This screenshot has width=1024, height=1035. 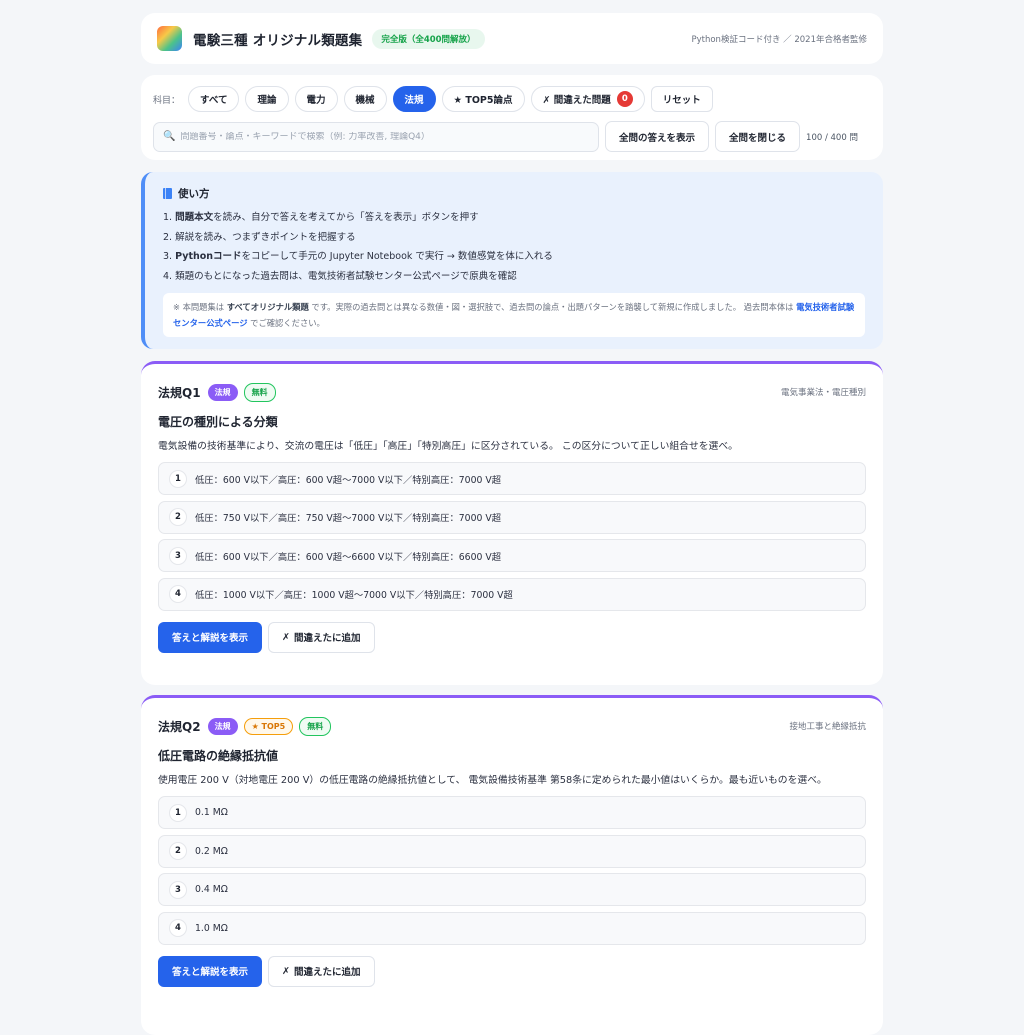 What do you see at coordinates (512, 812) in the screenshot?
I see `choice-option: 1 0.1 MΩ` at bounding box center [512, 812].